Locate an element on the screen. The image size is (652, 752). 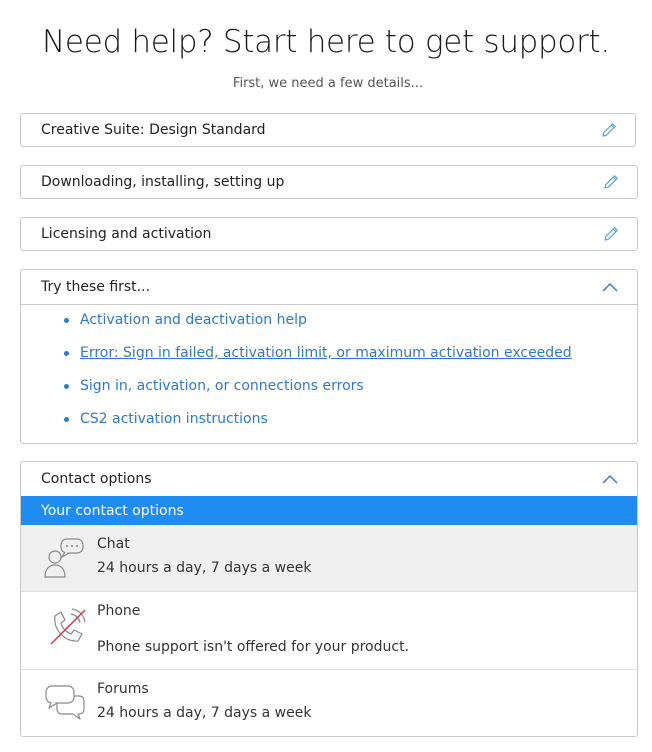
contact-option-forums: Forums 24 hours a day, 7 days a week is located at coordinates (329, 702).